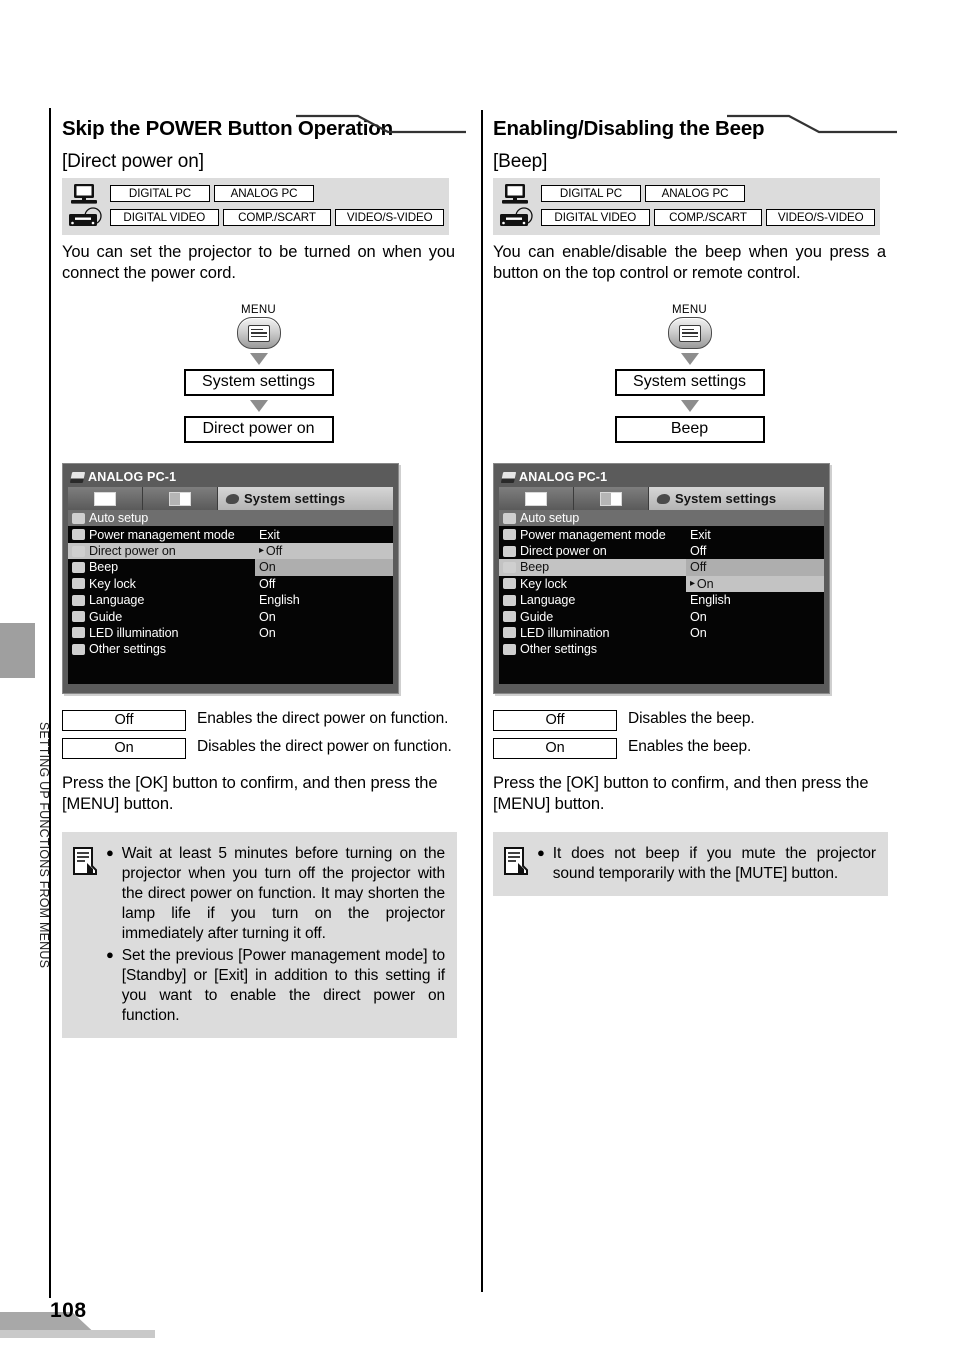 The image size is (954, 1352). What do you see at coordinates (698, 567) in the screenshot?
I see `osd-row-value: Off` at bounding box center [698, 567].